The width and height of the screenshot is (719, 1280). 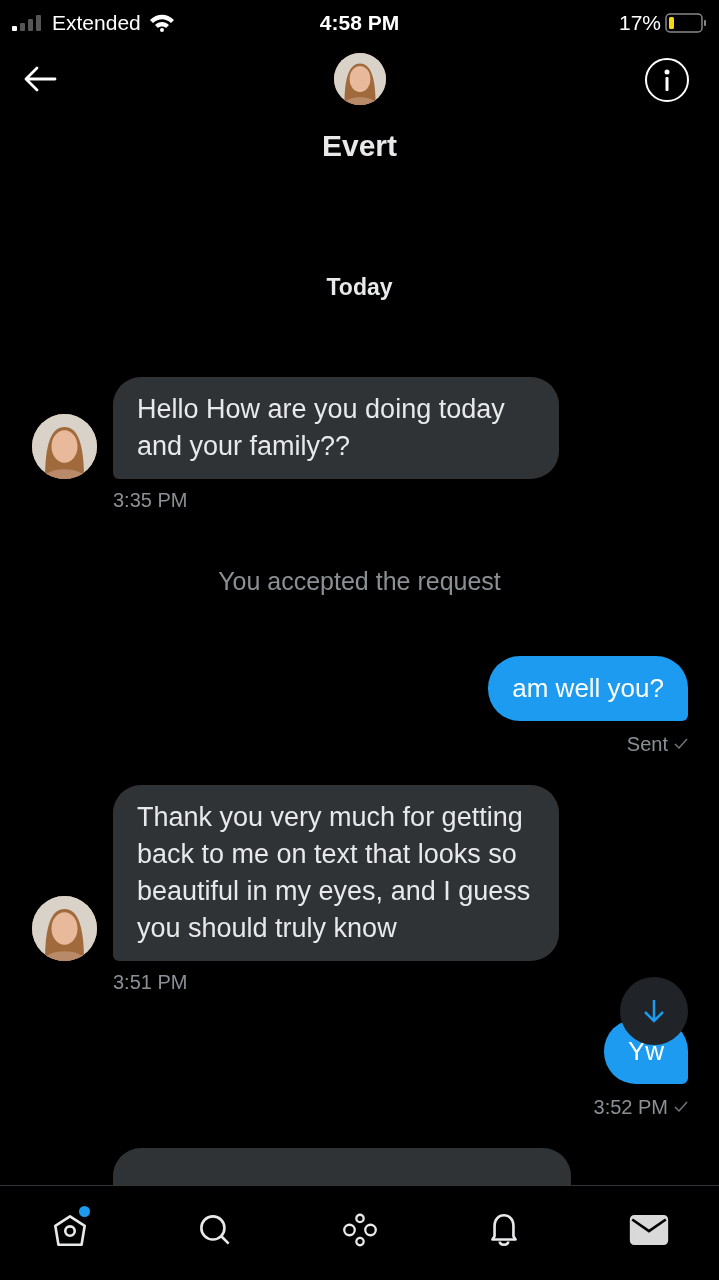 I want to click on arrow-down-icon, so click(x=654, y=1011).